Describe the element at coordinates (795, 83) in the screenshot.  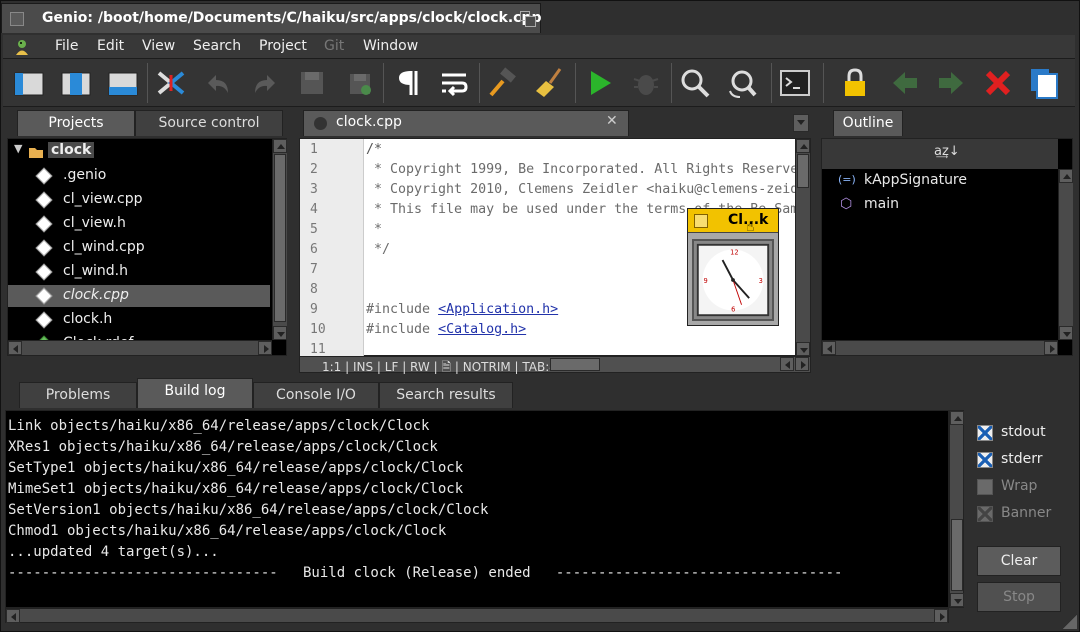
I see `terminal-icon` at that location.